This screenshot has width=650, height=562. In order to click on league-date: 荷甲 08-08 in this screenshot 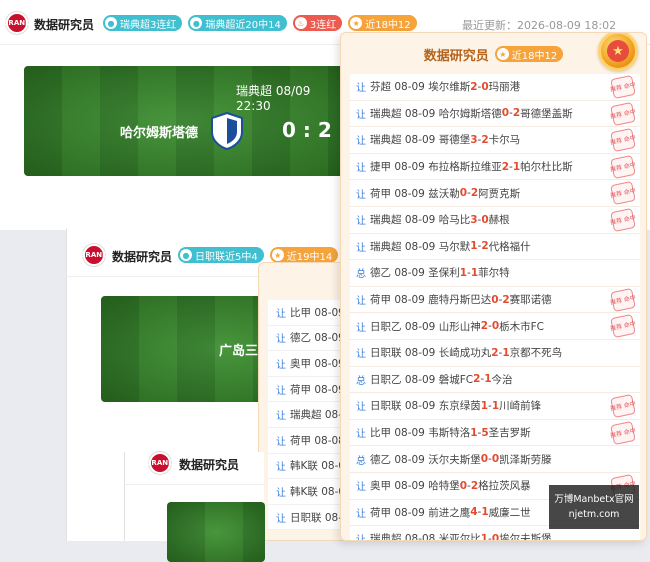, I will do `click(316, 440)`.